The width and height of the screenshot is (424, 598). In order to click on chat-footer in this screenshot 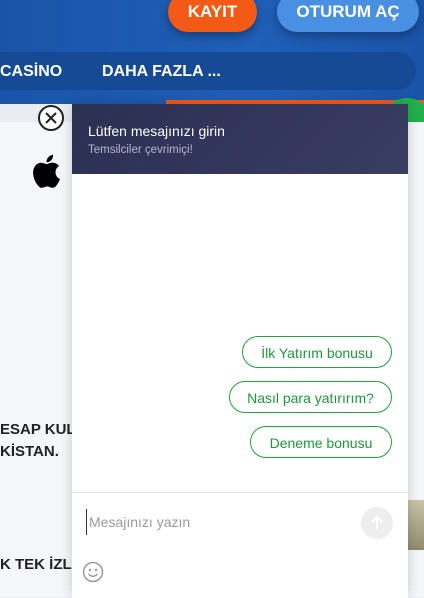, I will do `click(240, 545)`.